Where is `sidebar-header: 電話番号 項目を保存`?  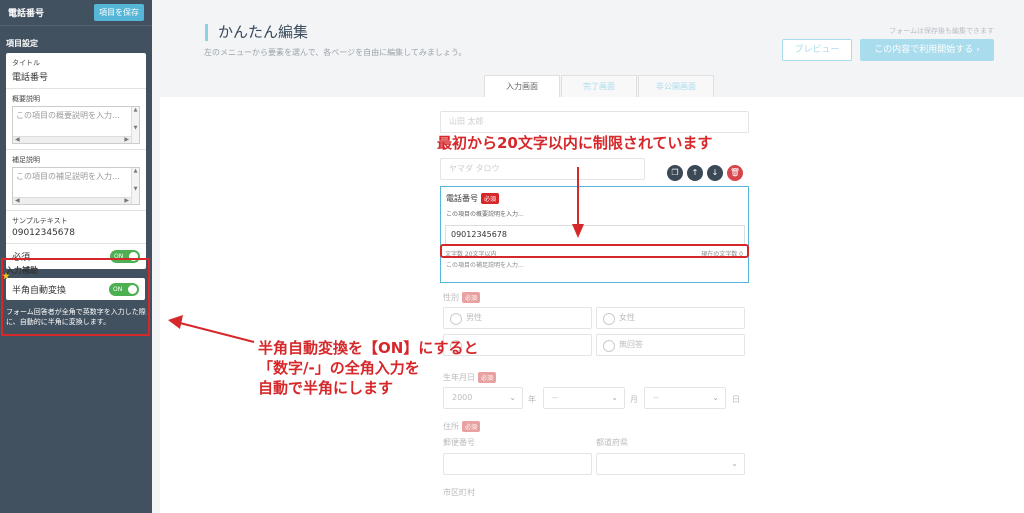 sidebar-header: 電話番号 項目を保存 is located at coordinates (76, 13).